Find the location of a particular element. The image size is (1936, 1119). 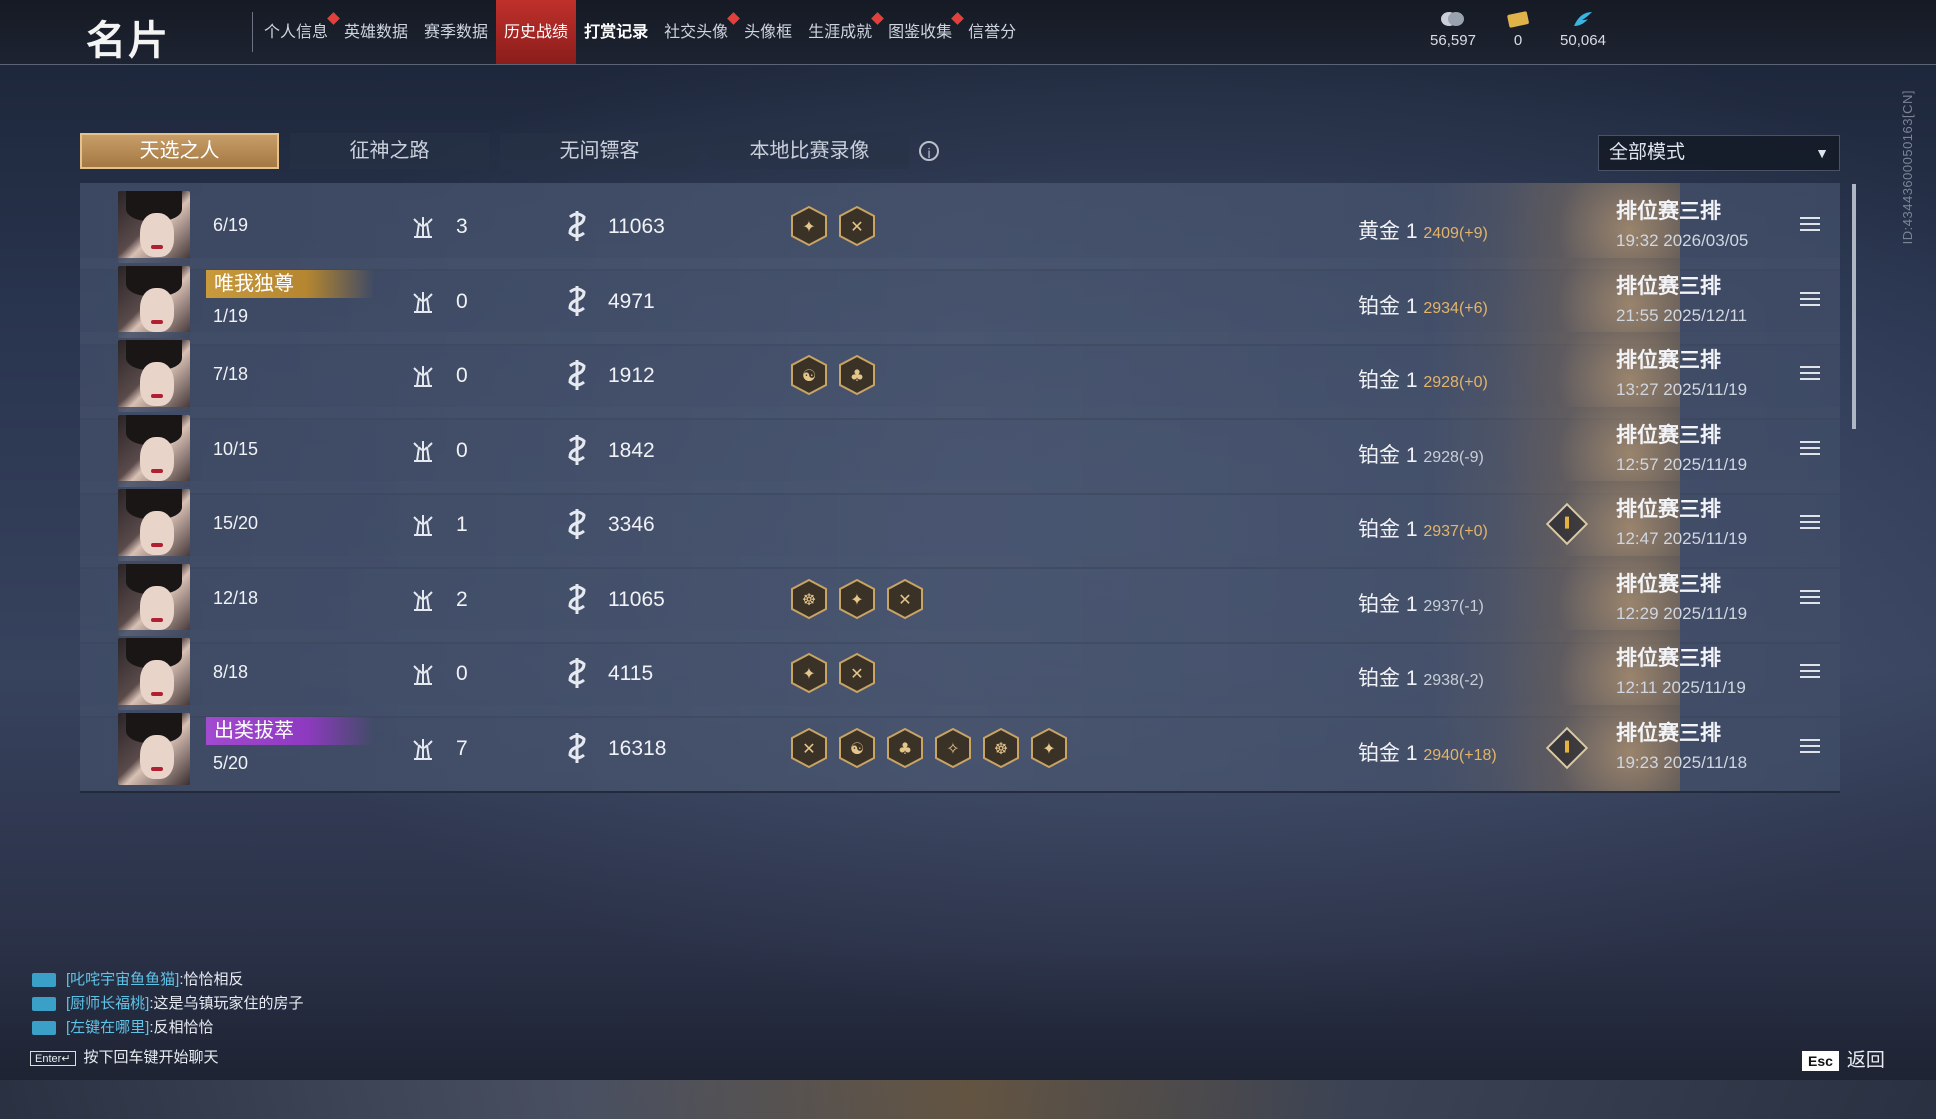

rank-info: 铂金 1 2937(-1) is located at coordinates (1421, 603).